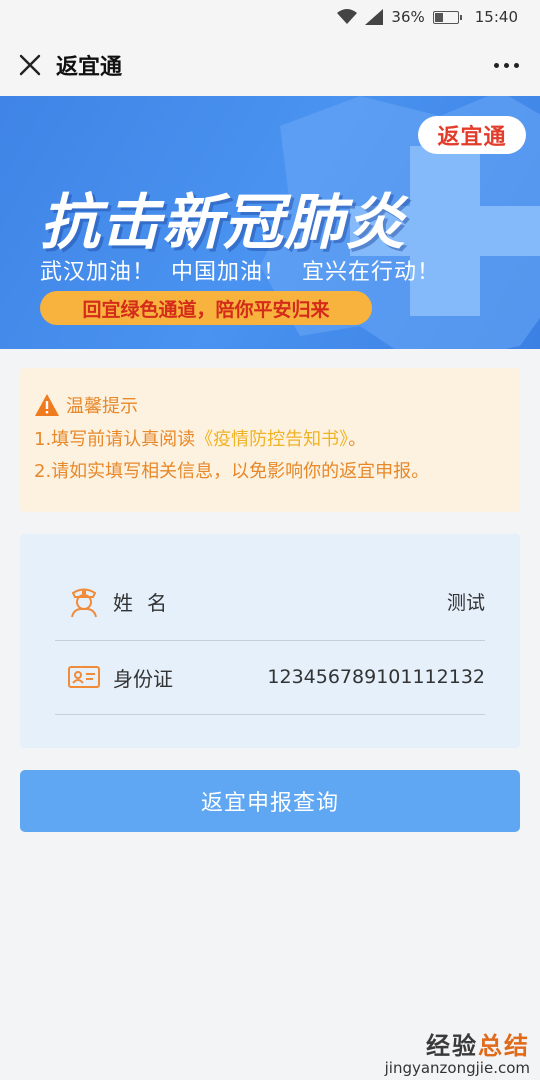 The height and width of the screenshot is (1080, 540). I want to click on id-card-icon, so click(84, 677).